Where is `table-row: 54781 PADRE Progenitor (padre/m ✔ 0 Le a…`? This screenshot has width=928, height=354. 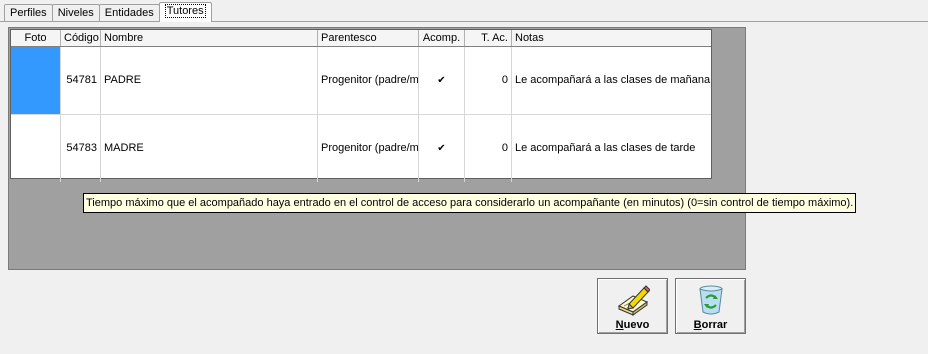 table-row: 54781 PADRE Progenitor (padre/m ✔ 0 Le a… is located at coordinates (361, 81).